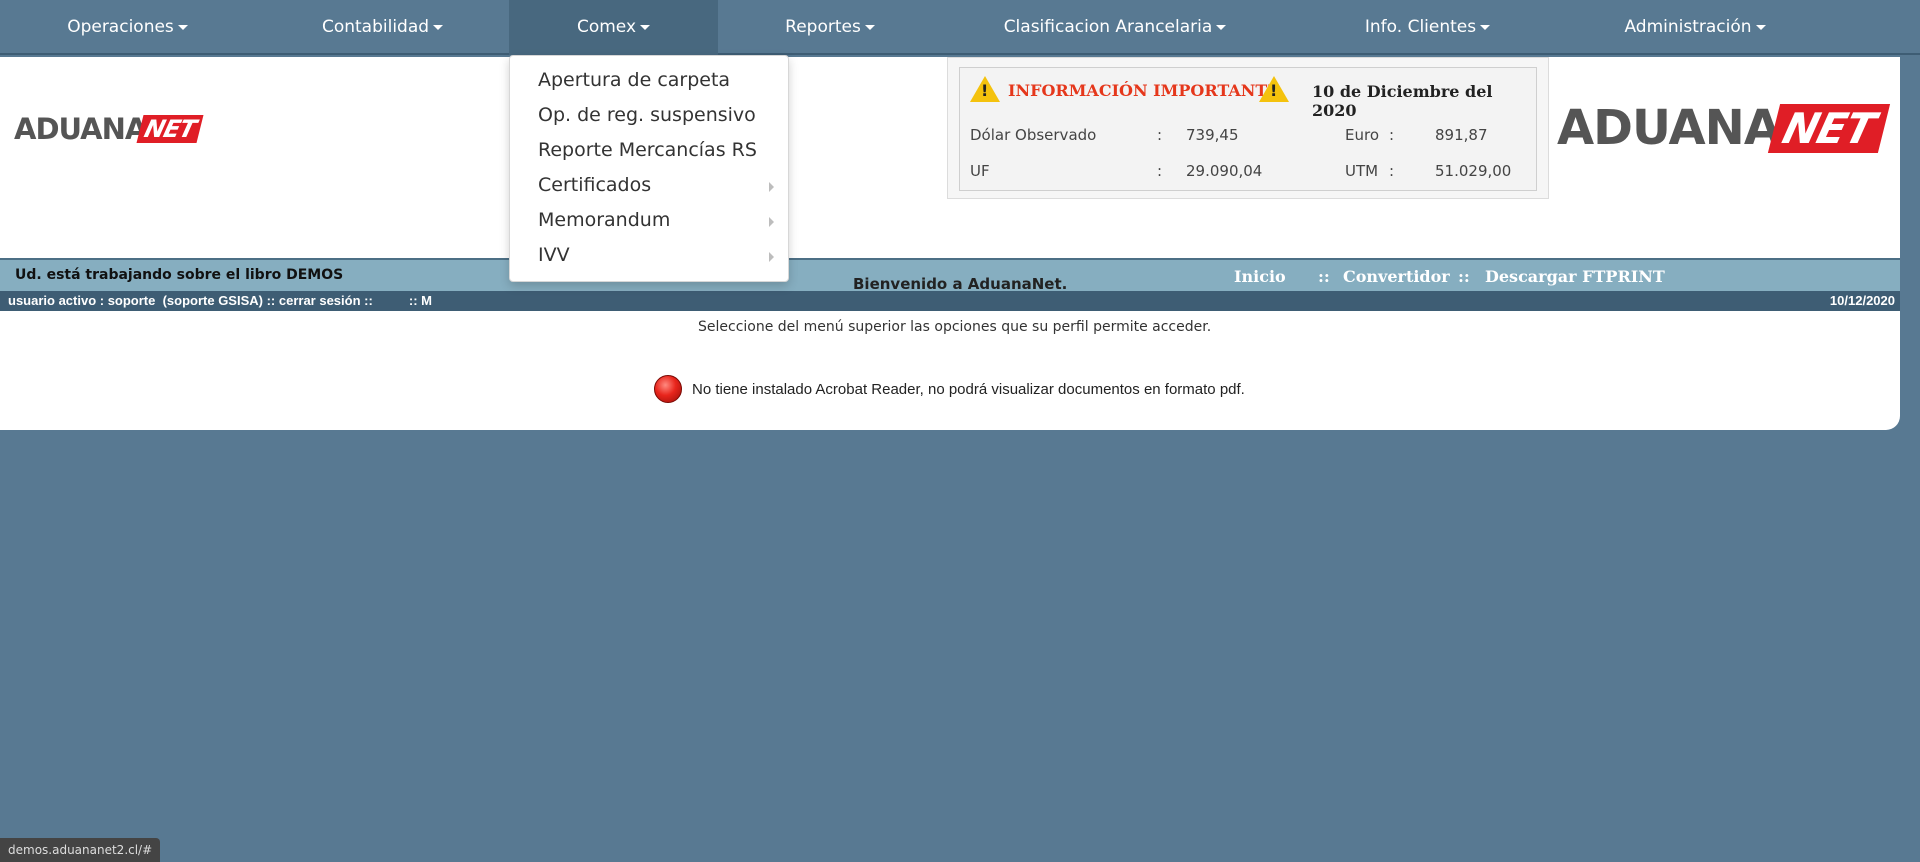 This screenshot has width=1920, height=862. What do you see at coordinates (823, 27) in the screenshot?
I see `nav-label: Reportes` at bounding box center [823, 27].